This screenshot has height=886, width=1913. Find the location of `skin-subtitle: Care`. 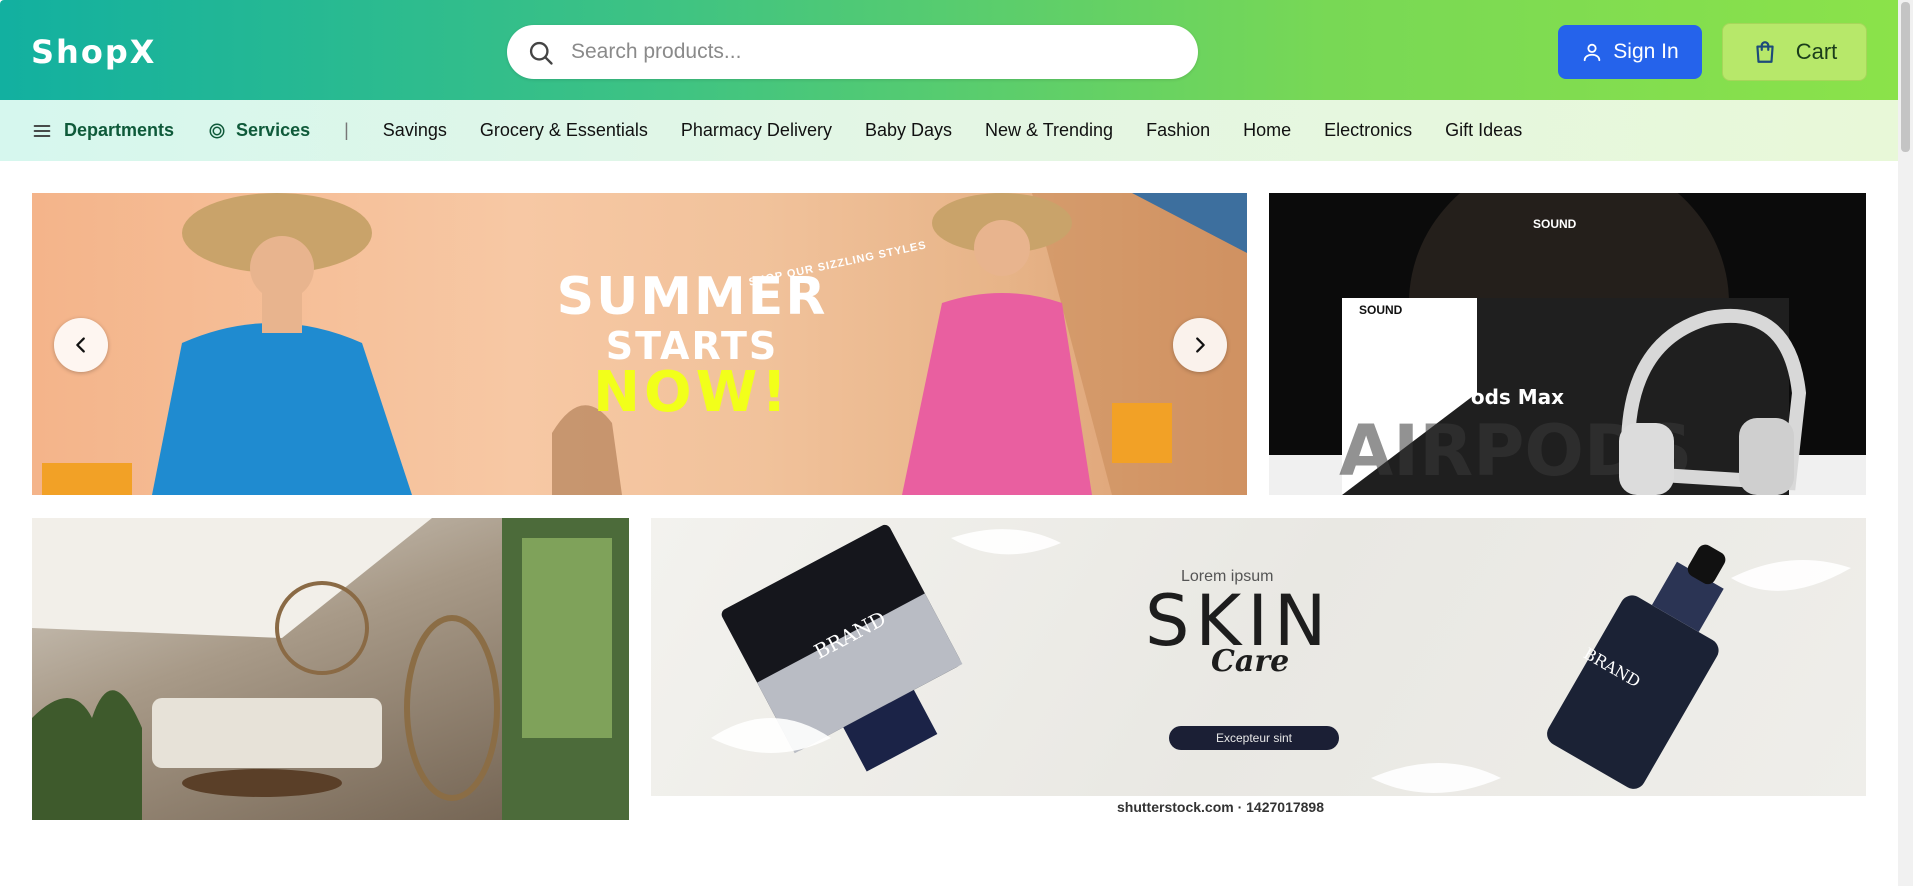

skin-subtitle: Care is located at coordinates (1250, 661).